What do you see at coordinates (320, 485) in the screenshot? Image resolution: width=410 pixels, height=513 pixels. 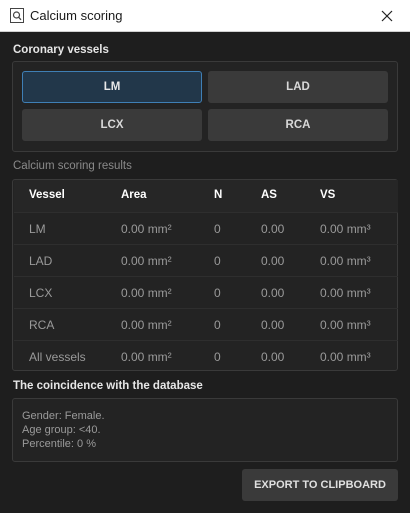 I see `export-to-clipboard-button: EXPORT TO CLIPBOARD` at bounding box center [320, 485].